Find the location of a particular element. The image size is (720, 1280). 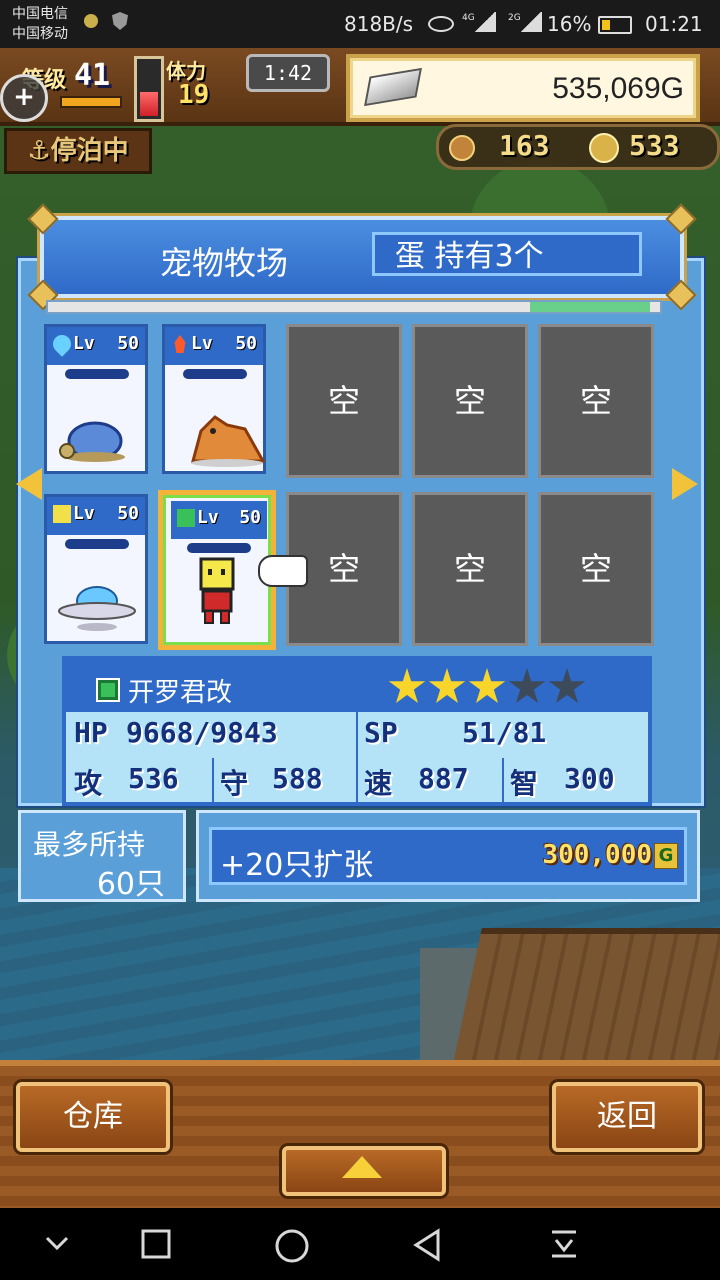

capacity-panel: 最多所持 60只 is located at coordinates (102, 856).